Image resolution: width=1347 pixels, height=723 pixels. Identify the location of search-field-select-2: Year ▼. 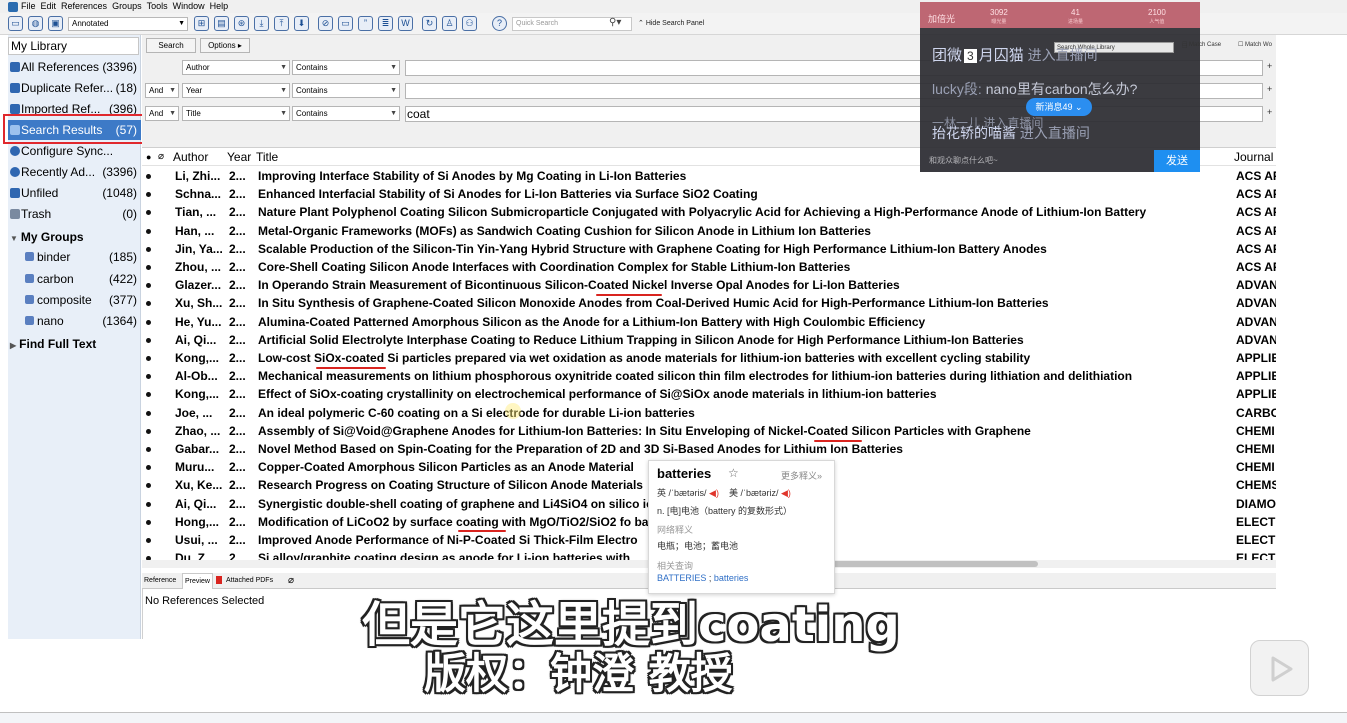
(236, 90).